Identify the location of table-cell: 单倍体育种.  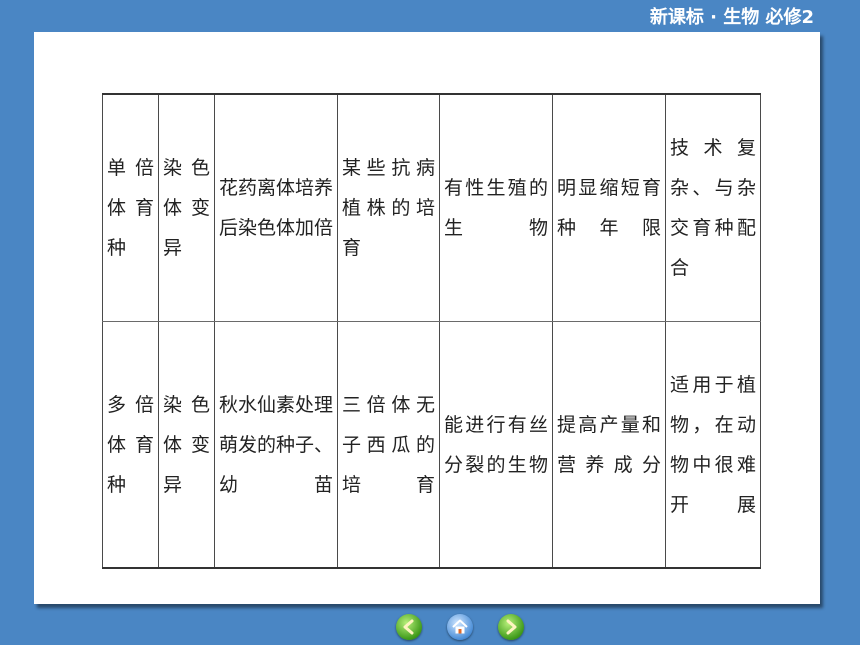
(130, 207).